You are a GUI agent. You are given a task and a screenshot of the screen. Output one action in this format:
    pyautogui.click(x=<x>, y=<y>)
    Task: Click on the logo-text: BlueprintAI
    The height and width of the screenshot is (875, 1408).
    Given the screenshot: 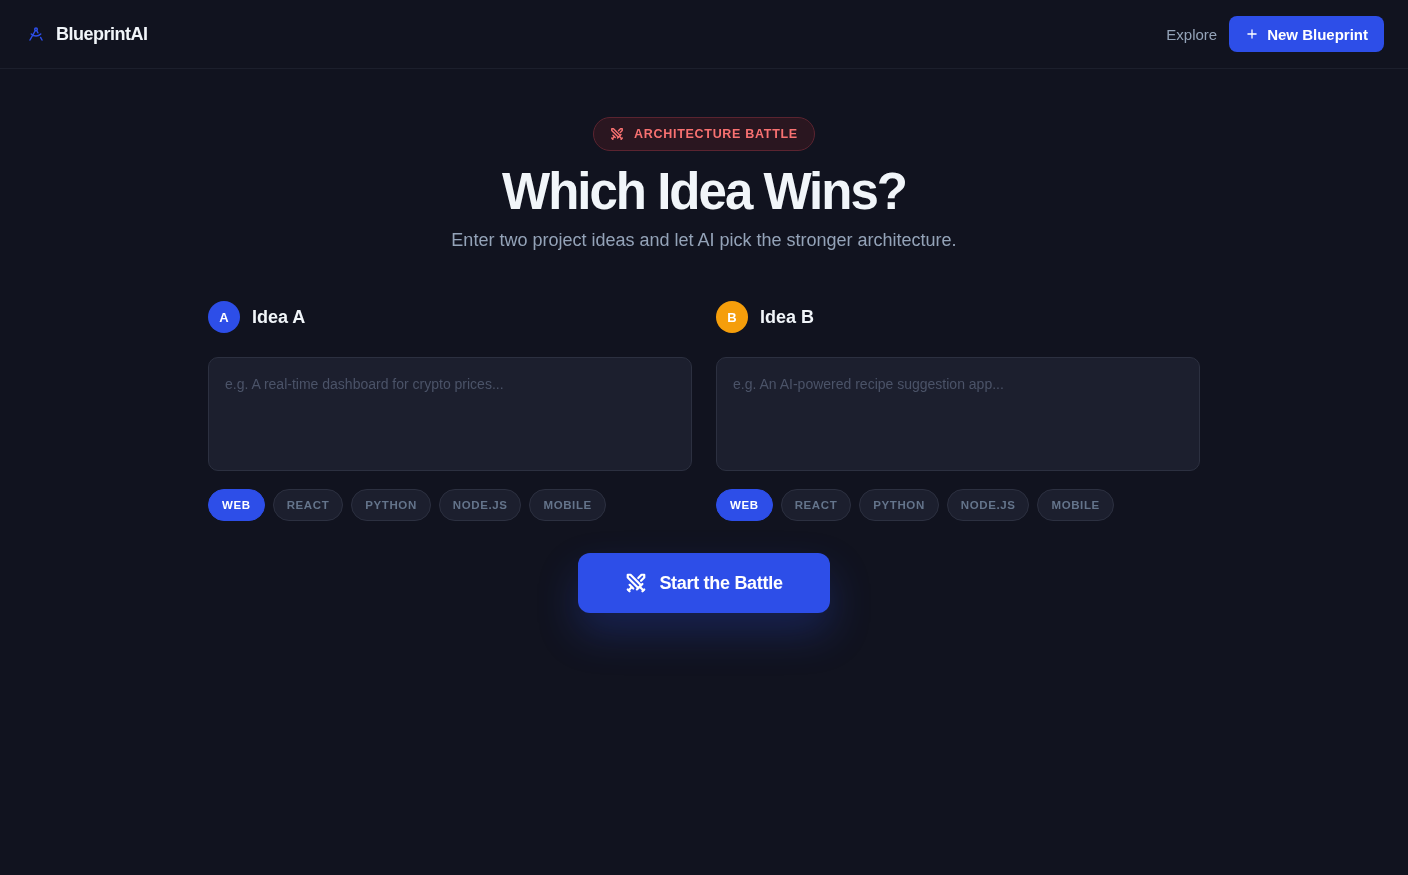 What is the action you would take?
    pyautogui.click(x=102, y=34)
    